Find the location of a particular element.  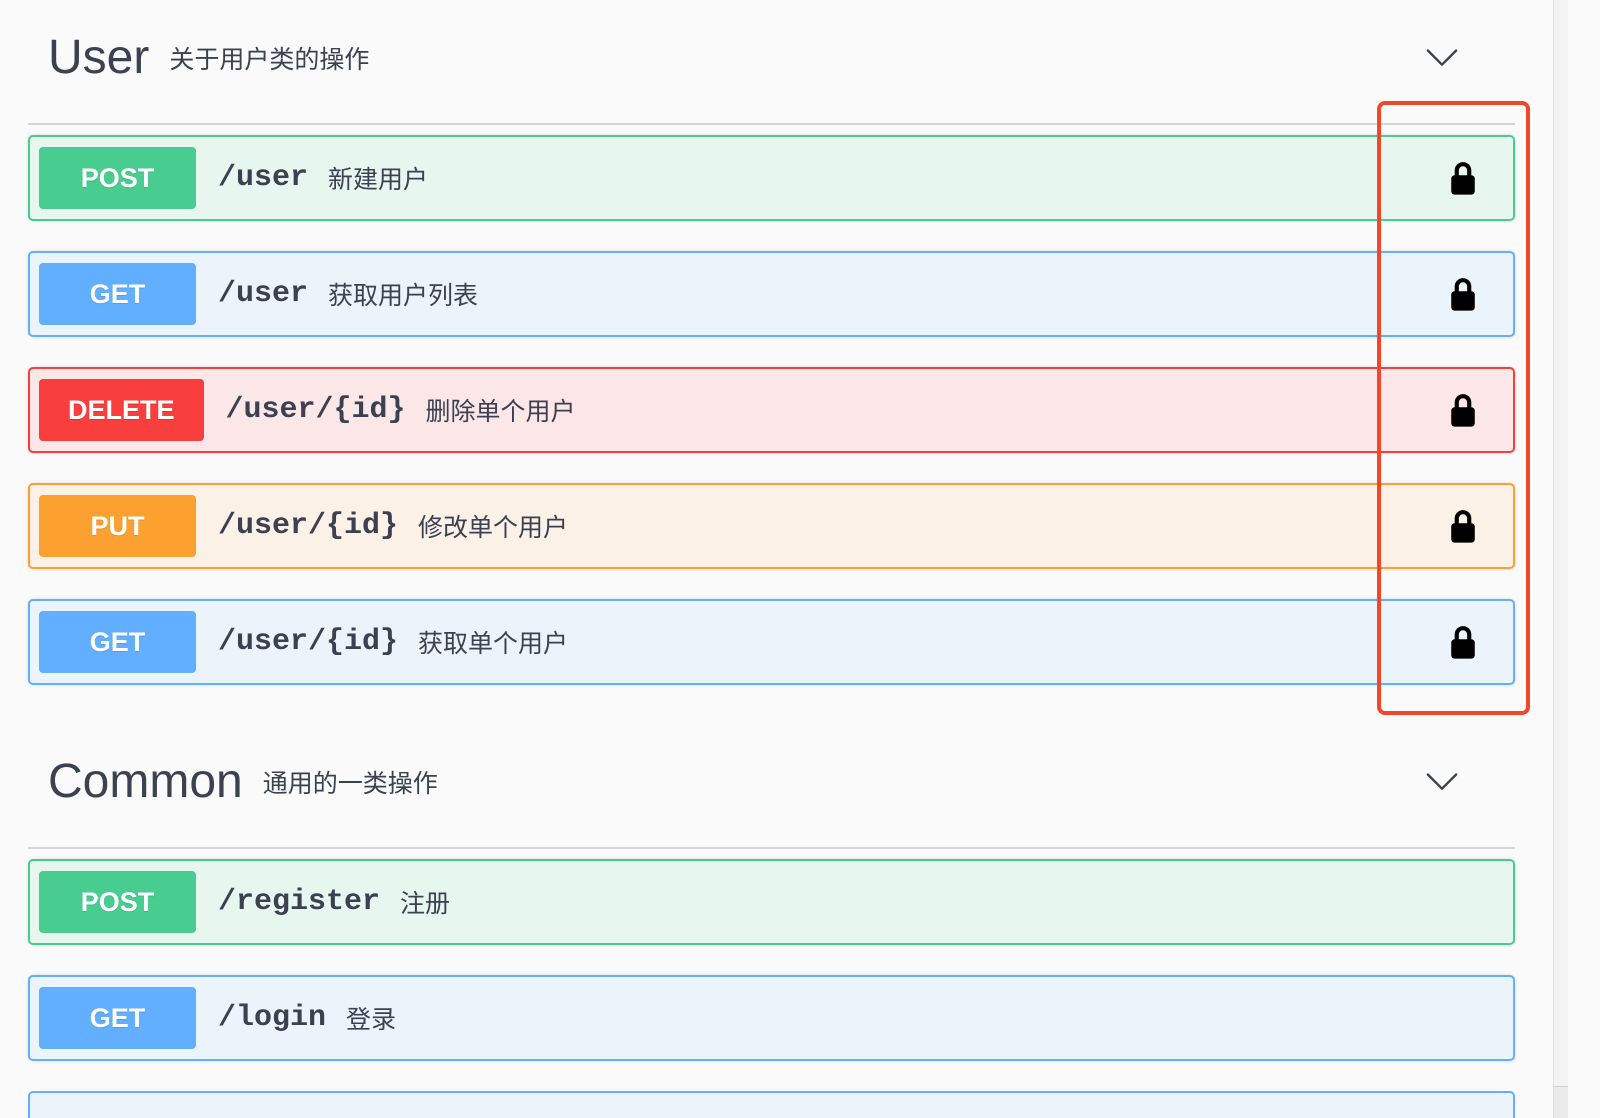

operation-row: GET/user 获取用户列表 is located at coordinates (771, 294).